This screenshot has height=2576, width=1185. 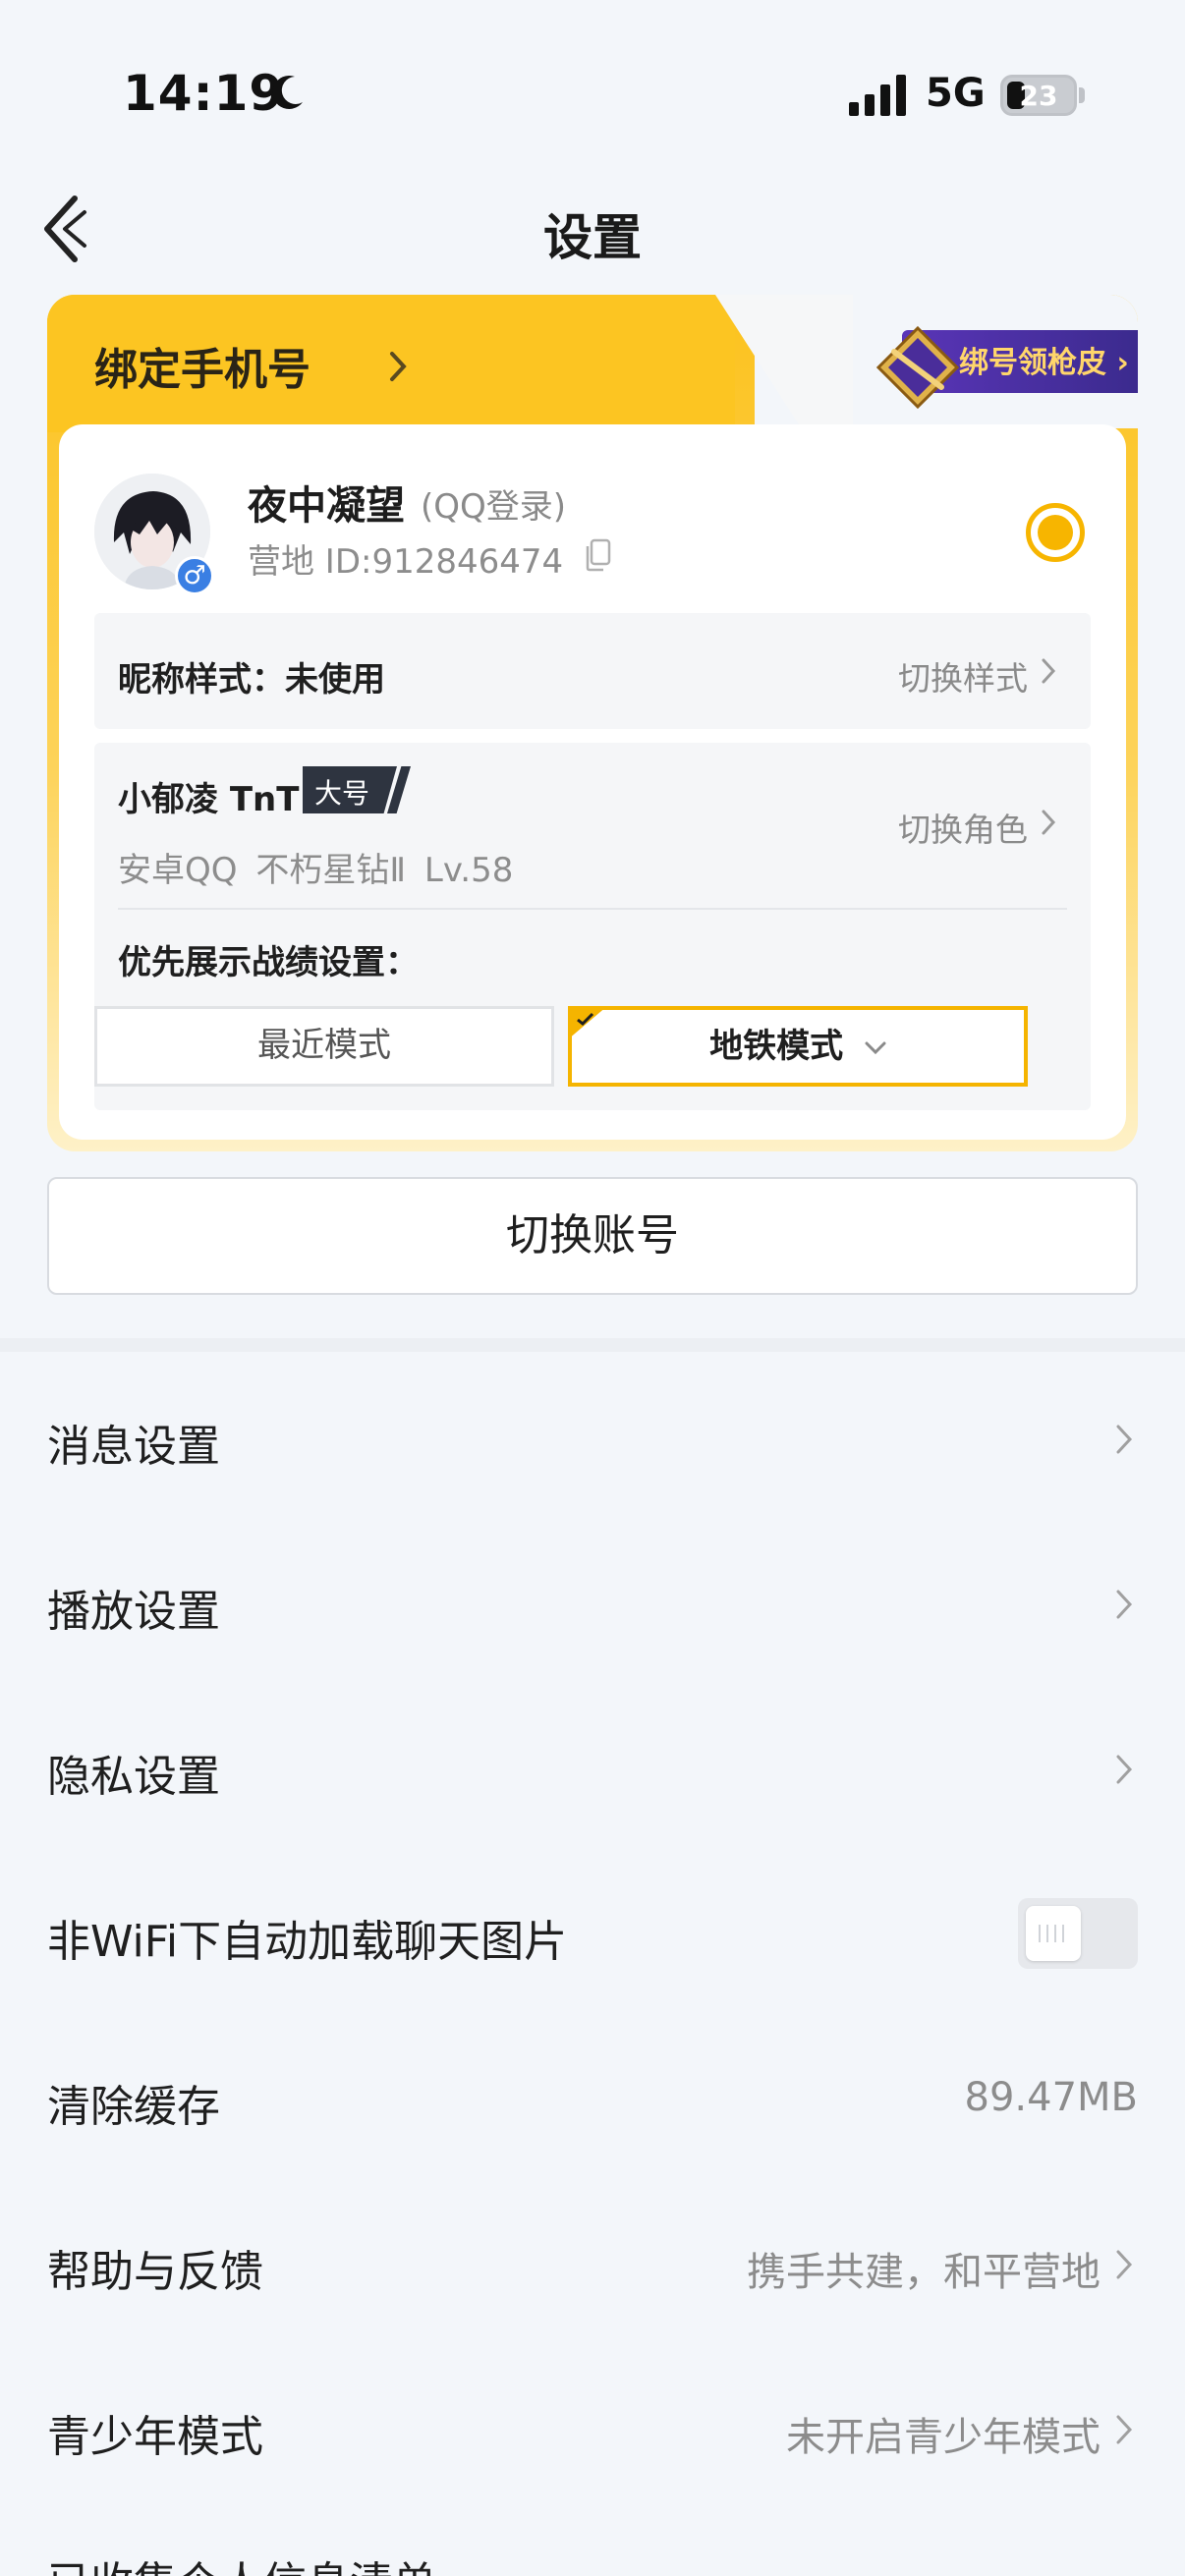 I want to click on setting-value: 未开启青少年模式, so click(x=943, y=2437).